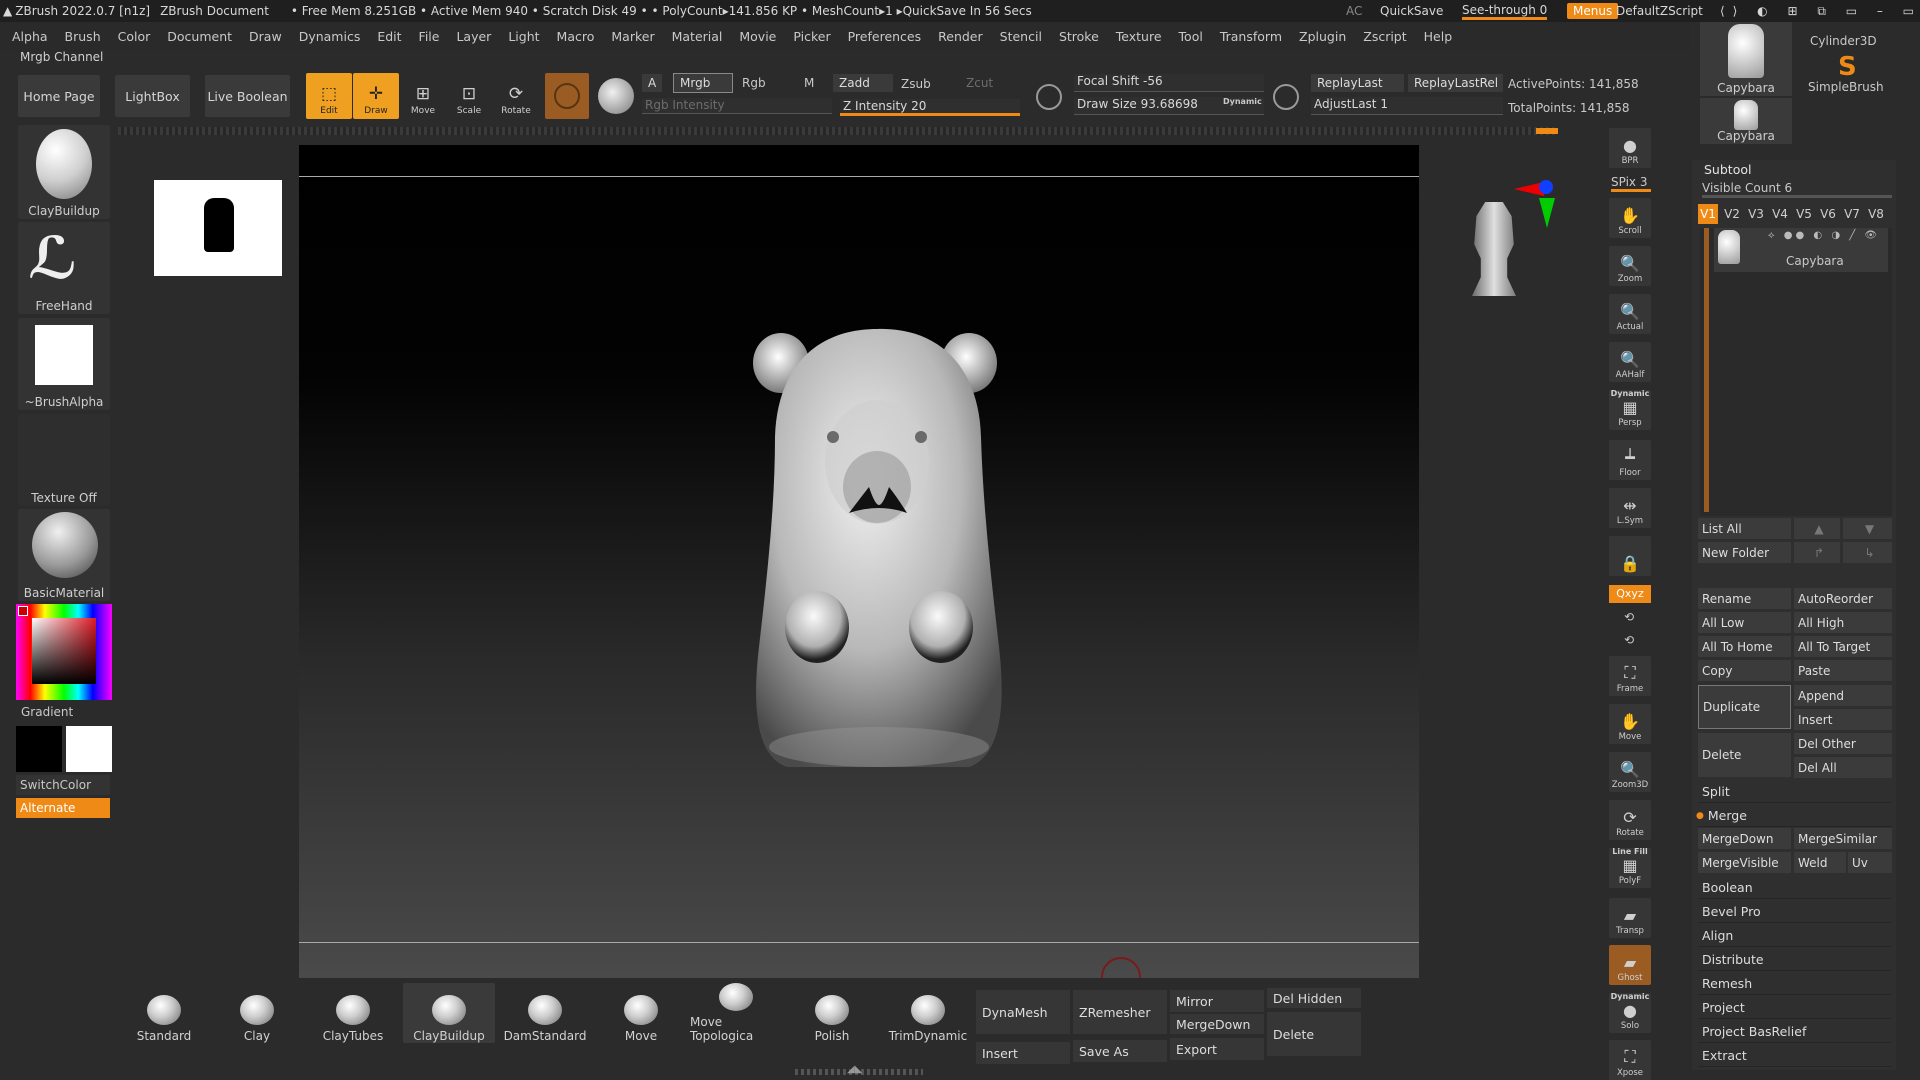 This screenshot has width=1920, height=1080. Describe the element at coordinates (1630, 594) in the screenshot. I see `xyz-button: Qxyz` at that location.